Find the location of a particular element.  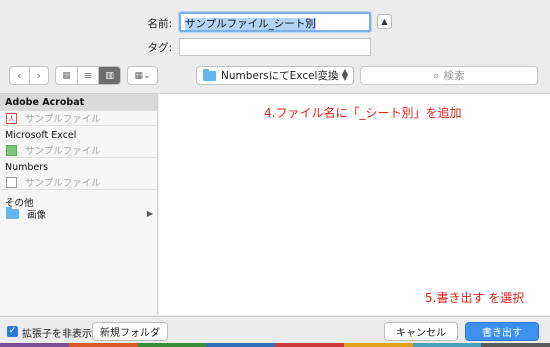

grid-icon: ▦ is located at coordinates (66, 75).